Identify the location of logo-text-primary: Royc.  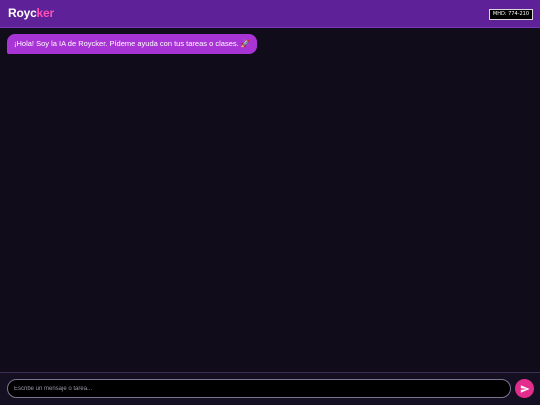
(22, 13).